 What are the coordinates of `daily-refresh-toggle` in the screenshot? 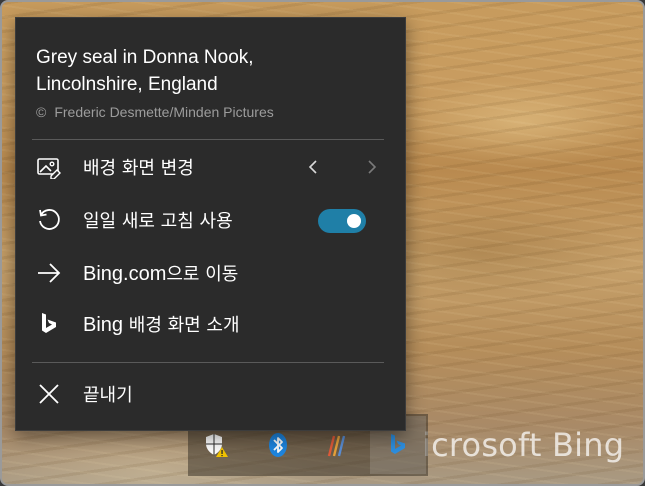 It's located at (342, 221).